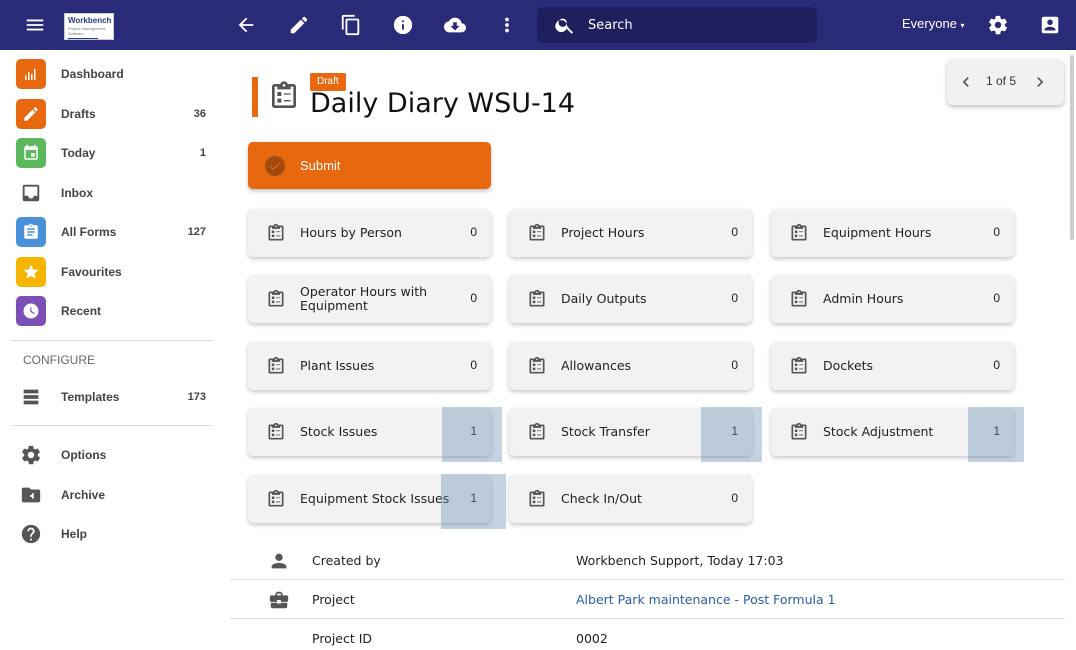  I want to click on pager-text: 1 of 5, so click(1001, 81).